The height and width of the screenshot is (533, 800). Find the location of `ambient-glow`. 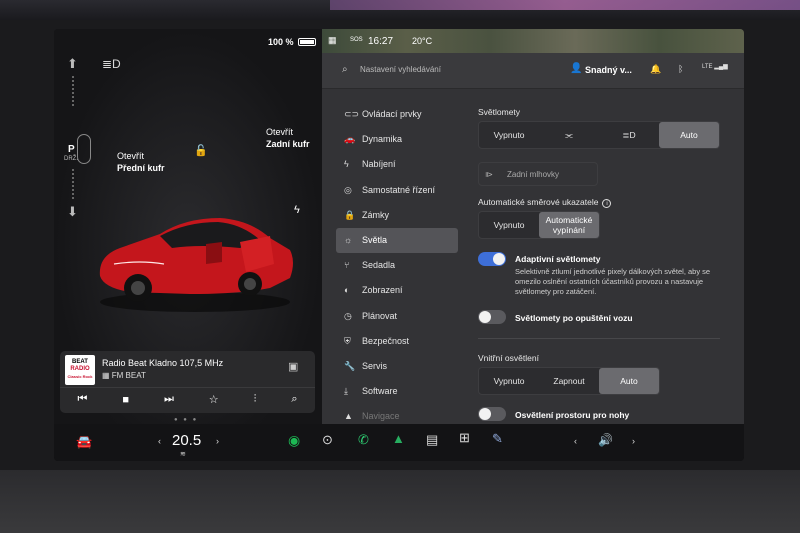

ambient-glow is located at coordinates (565, 5).